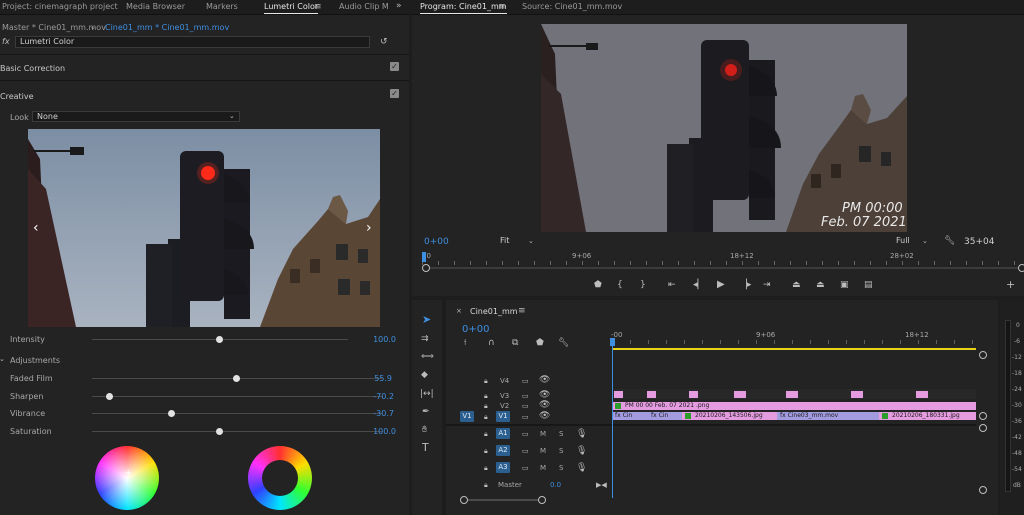 This screenshot has width=1024, height=515. I want to click on intensity-slider, so click(220, 339).